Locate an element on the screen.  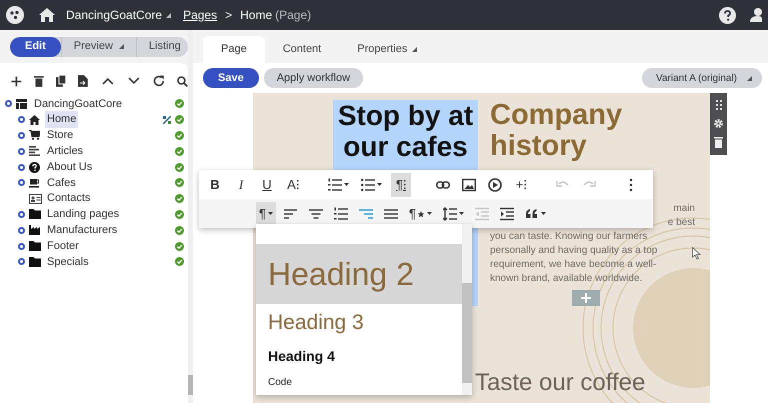
toolbar-button: ¶⁝ is located at coordinates (401, 184).